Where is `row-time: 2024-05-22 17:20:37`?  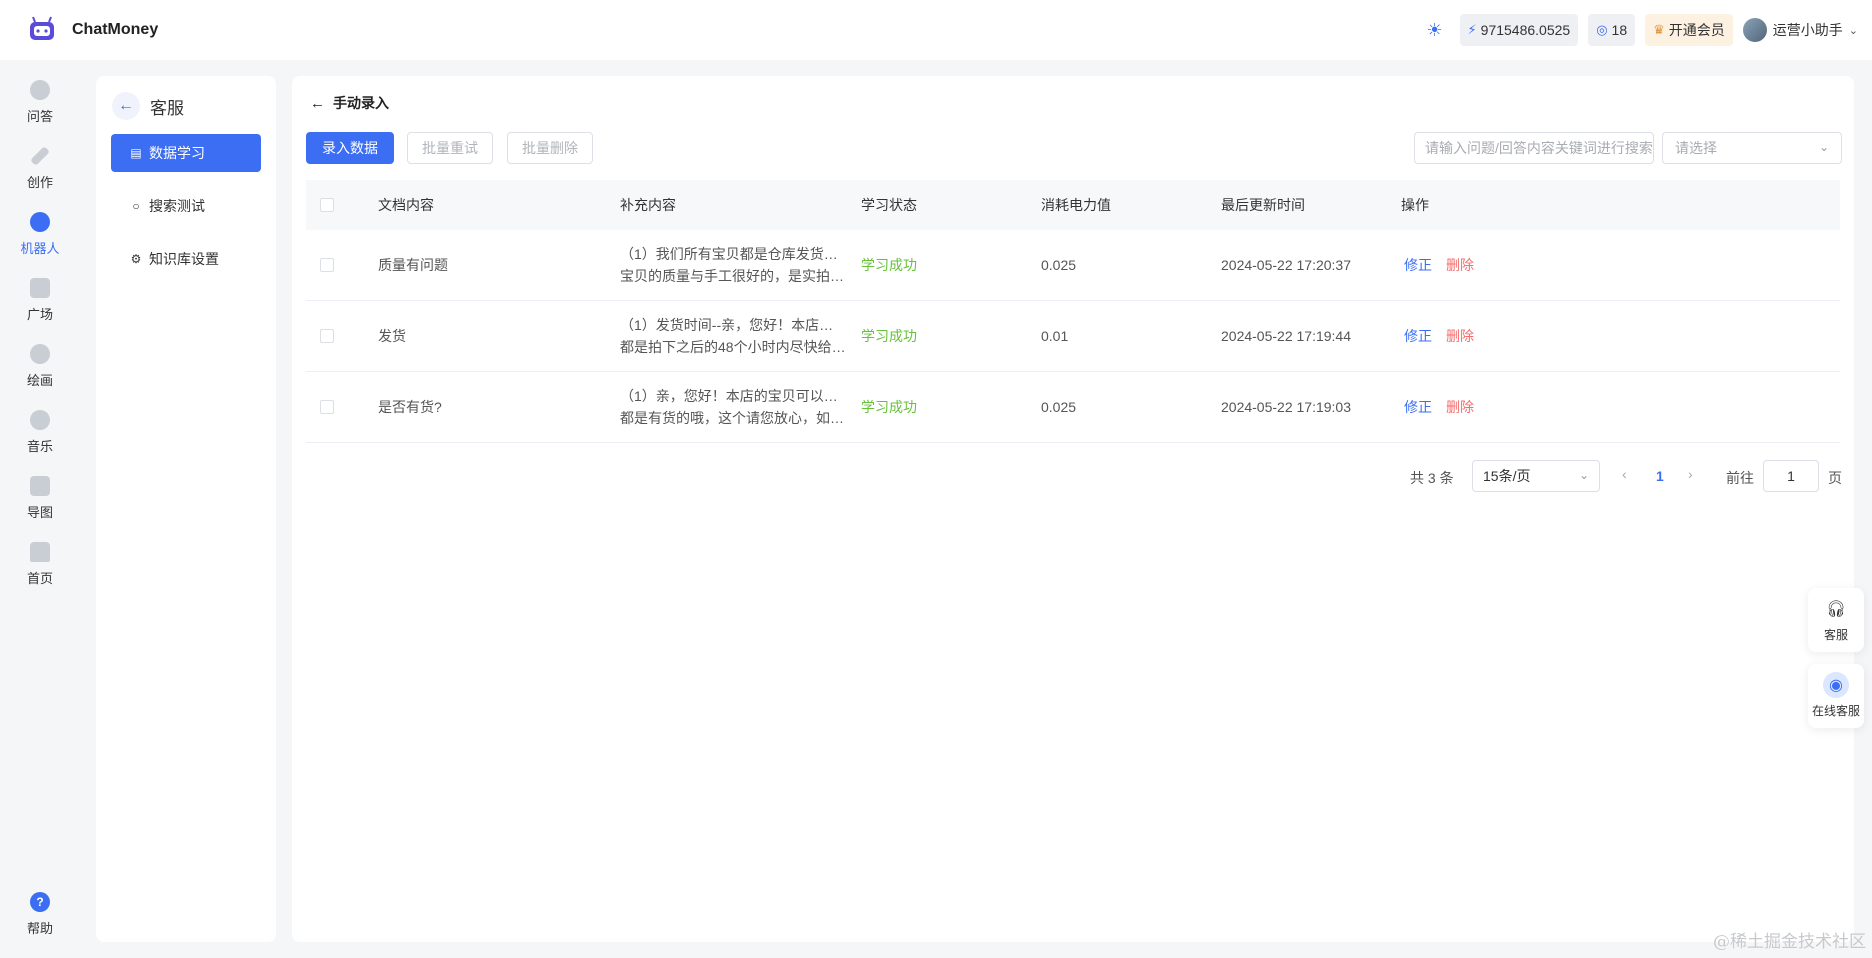
row-time: 2024-05-22 17:20:37 is located at coordinates (1286, 265).